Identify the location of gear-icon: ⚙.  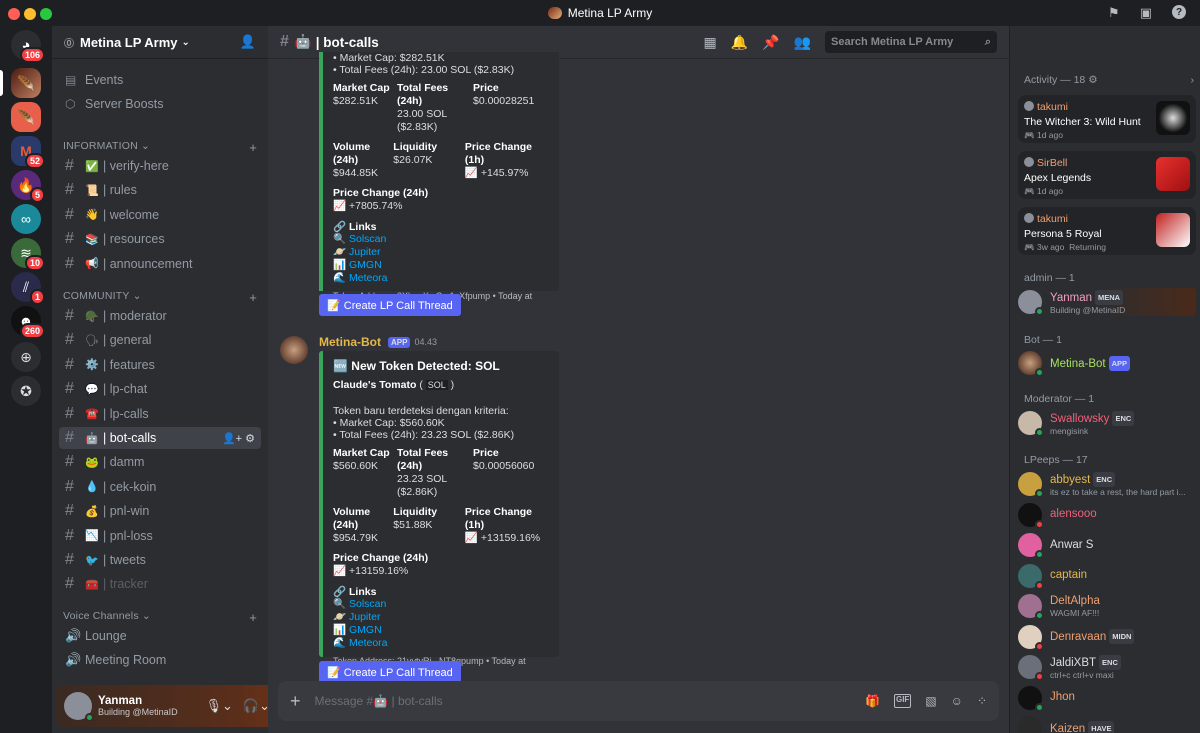
(1091, 80).